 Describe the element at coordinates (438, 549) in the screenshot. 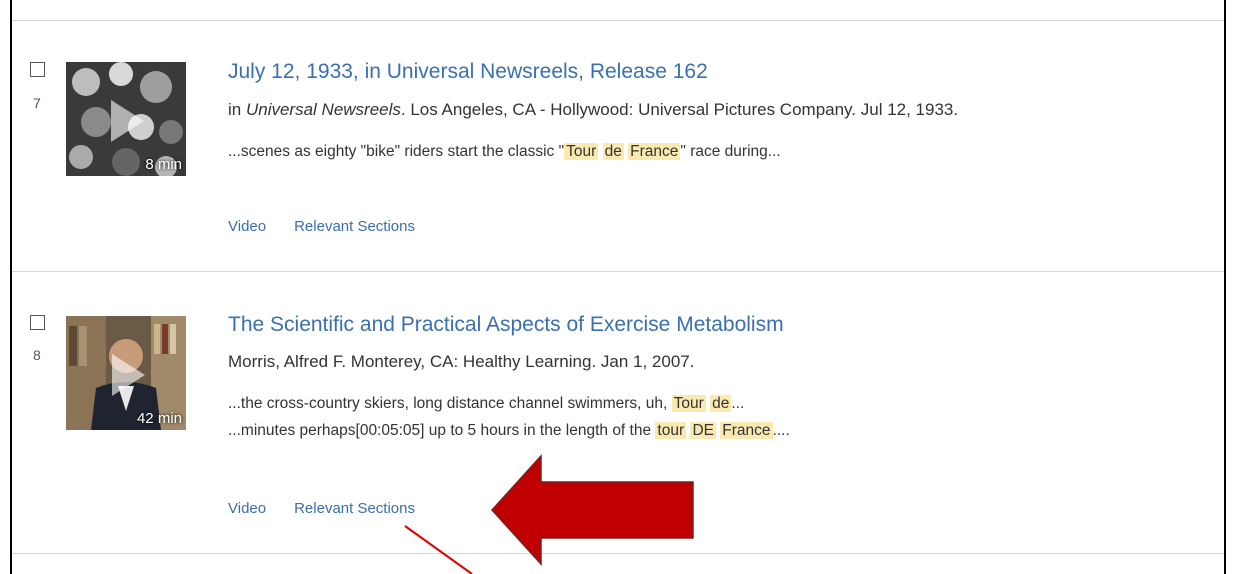

I see `pointer-line` at that location.